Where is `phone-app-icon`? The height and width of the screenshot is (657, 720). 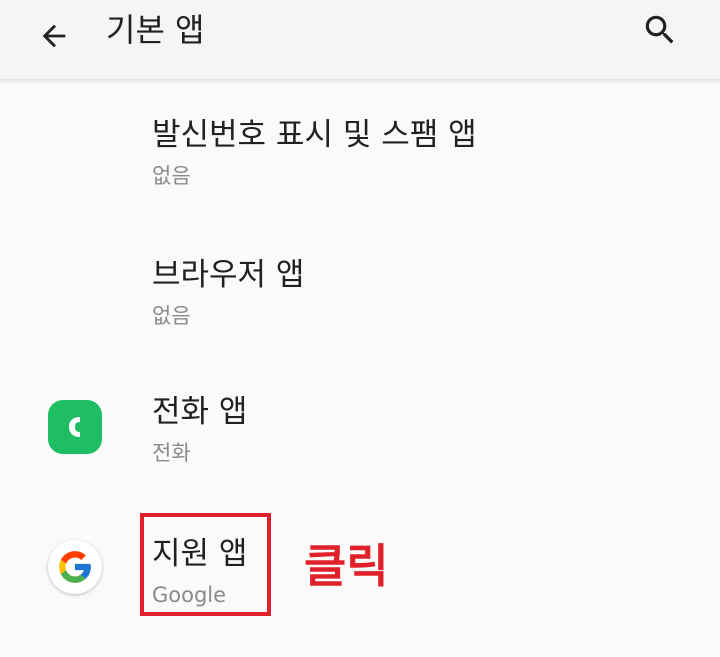 phone-app-icon is located at coordinates (75, 427).